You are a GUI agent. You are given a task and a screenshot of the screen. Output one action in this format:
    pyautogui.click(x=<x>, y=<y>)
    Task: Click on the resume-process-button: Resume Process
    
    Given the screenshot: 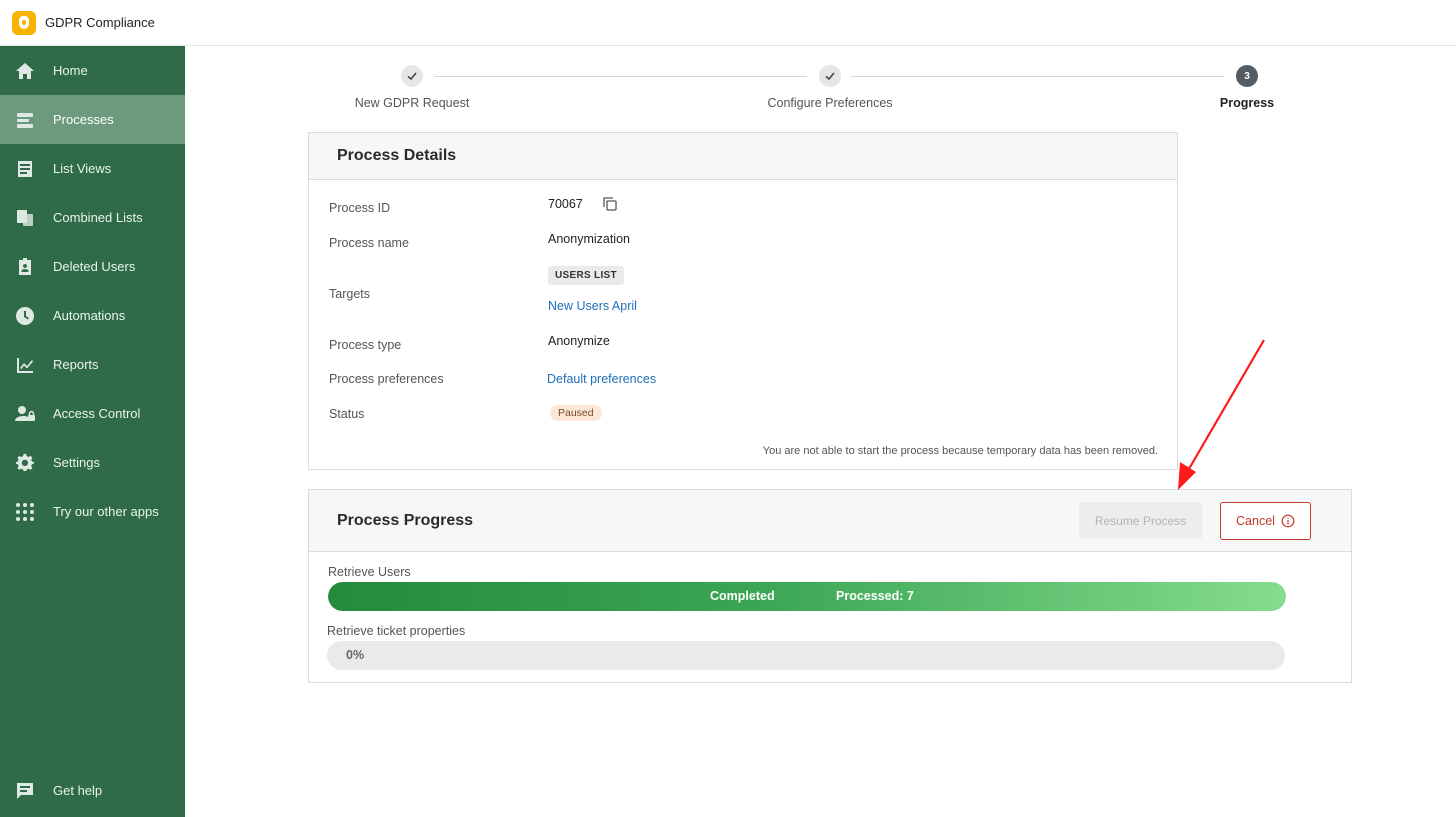 What is the action you would take?
    pyautogui.click(x=1140, y=520)
    